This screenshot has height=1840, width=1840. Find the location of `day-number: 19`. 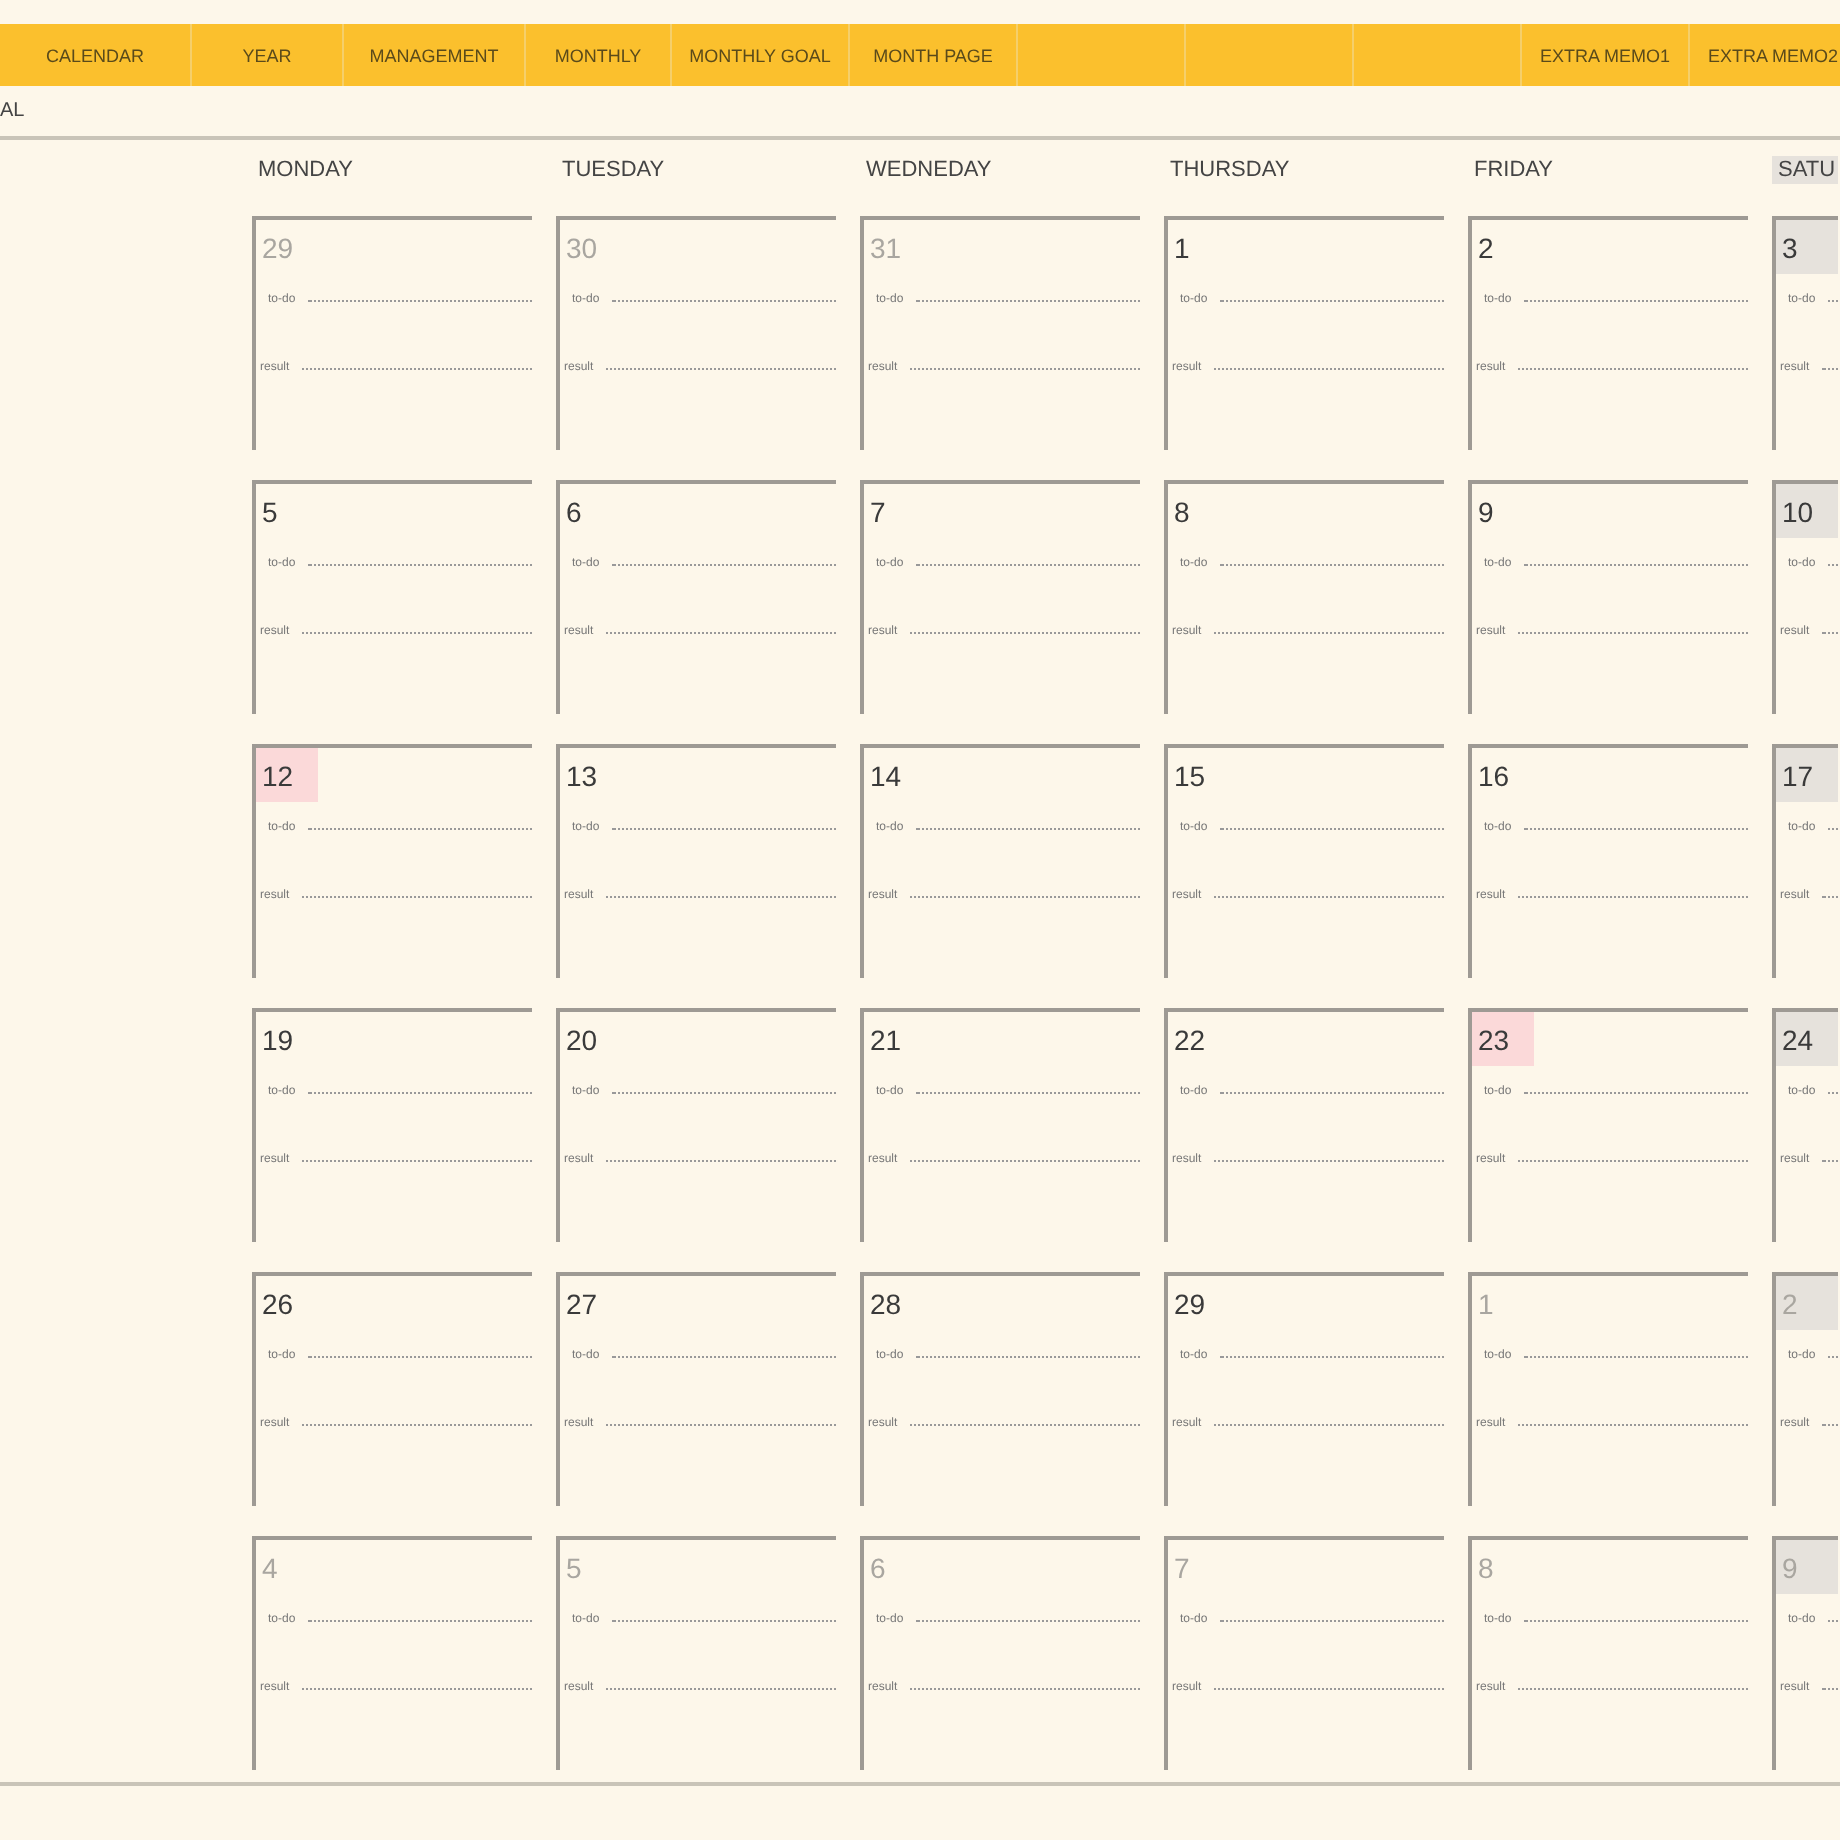

day-number: 19 is located at coordinates (278, 1041).